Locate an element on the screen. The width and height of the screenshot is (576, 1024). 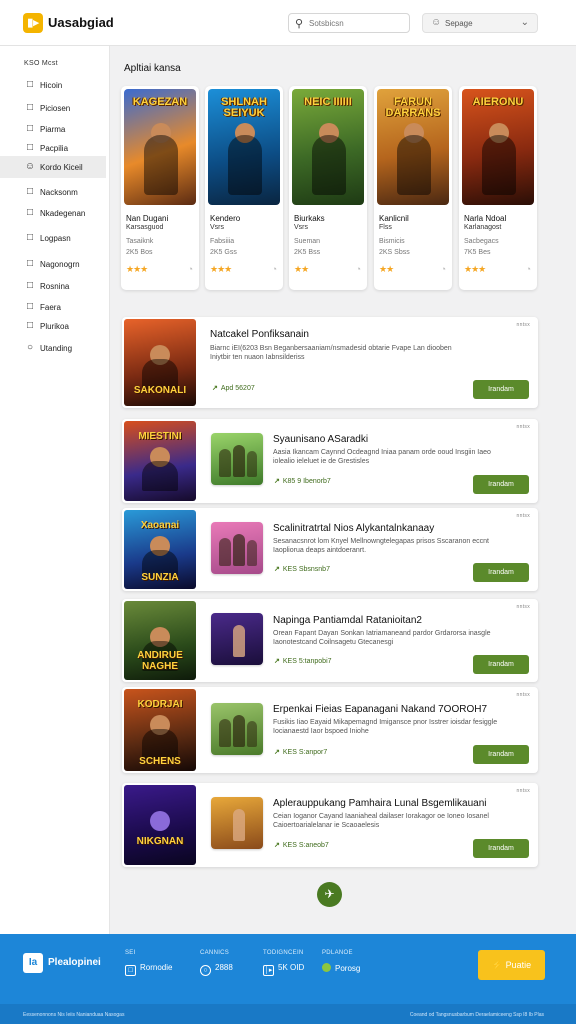
game-cover-image: SAKONALI is located at coordinates (160, 362).